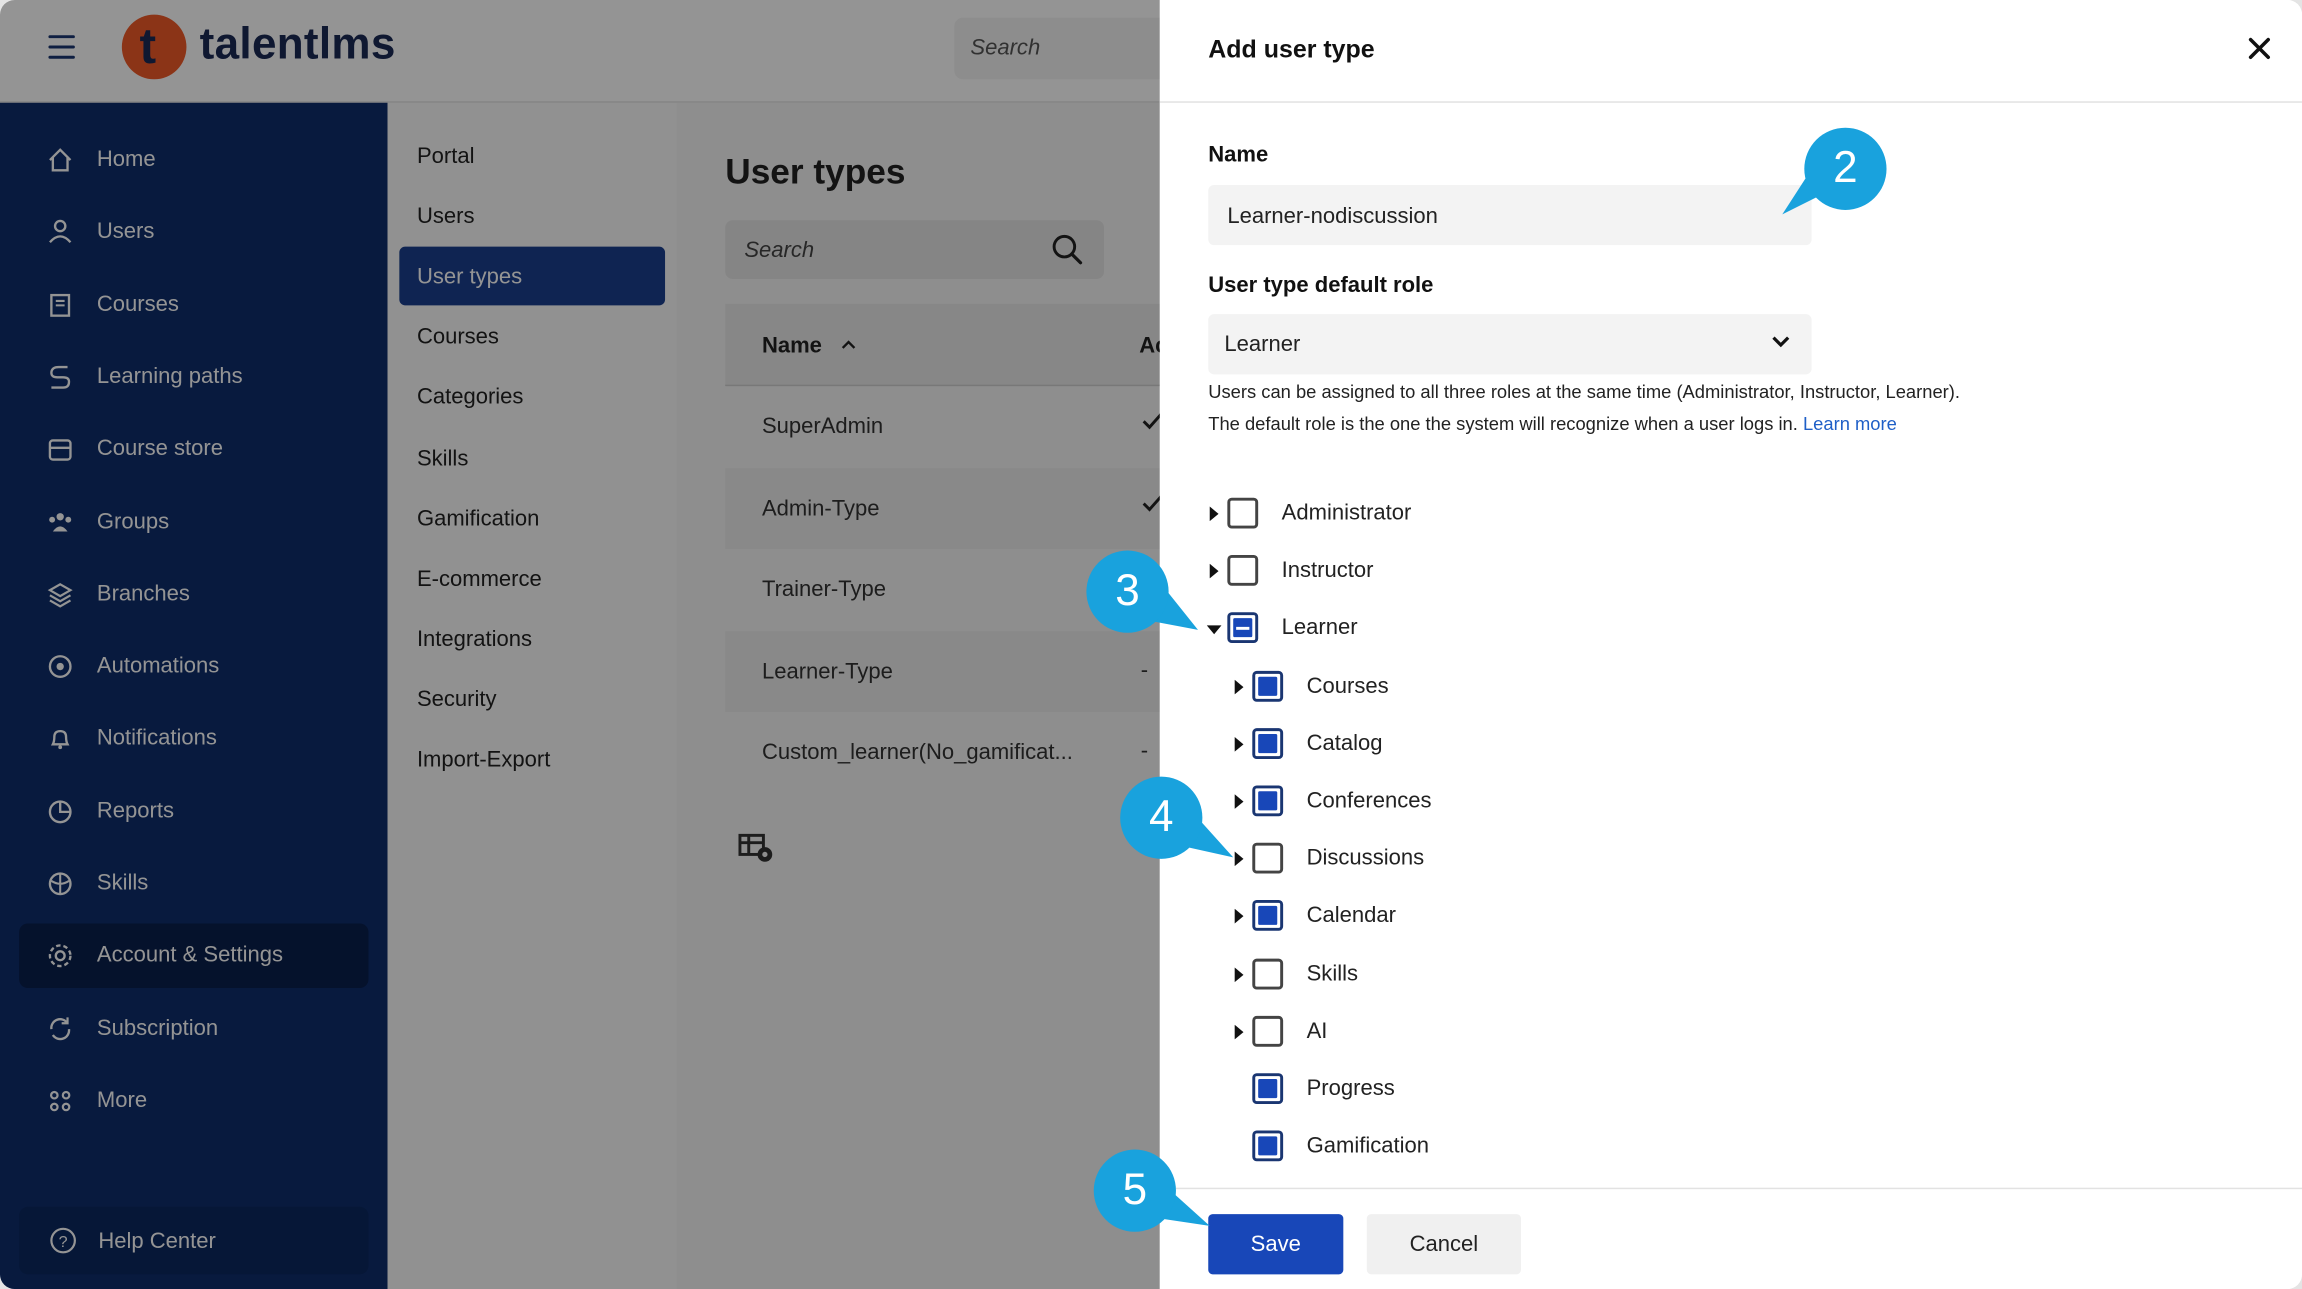  Describe the element at coordinates (1453, 745) in the screenshot. I see `permission-catalog: Catalog` at that location.